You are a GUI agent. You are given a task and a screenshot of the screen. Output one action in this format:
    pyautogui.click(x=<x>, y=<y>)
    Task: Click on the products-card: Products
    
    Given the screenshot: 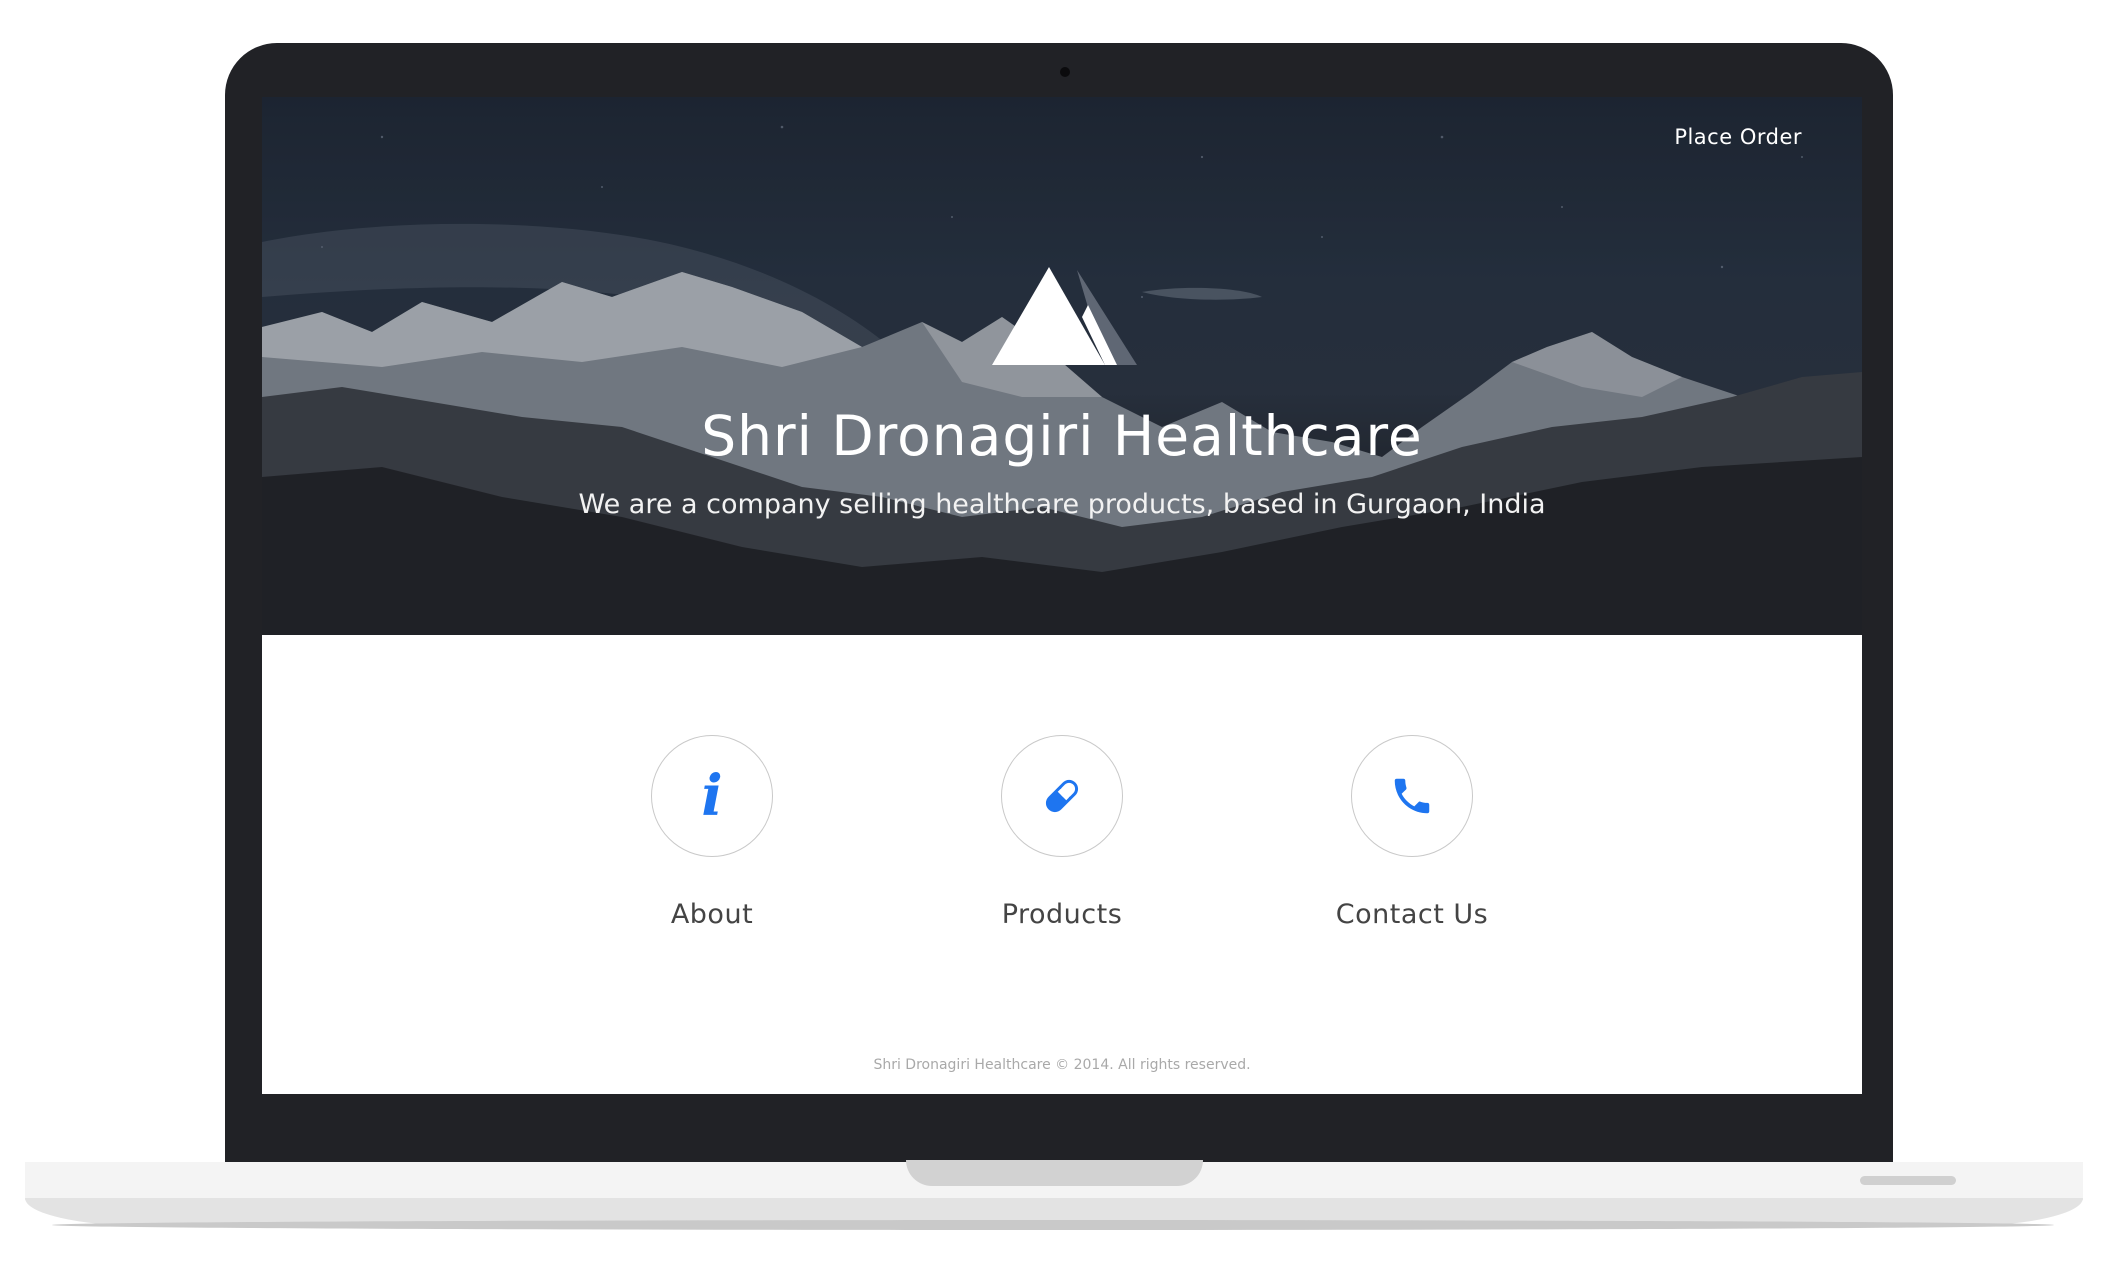 What is the action you would take?
    pyautogui.click(x=1062, y=832)
    